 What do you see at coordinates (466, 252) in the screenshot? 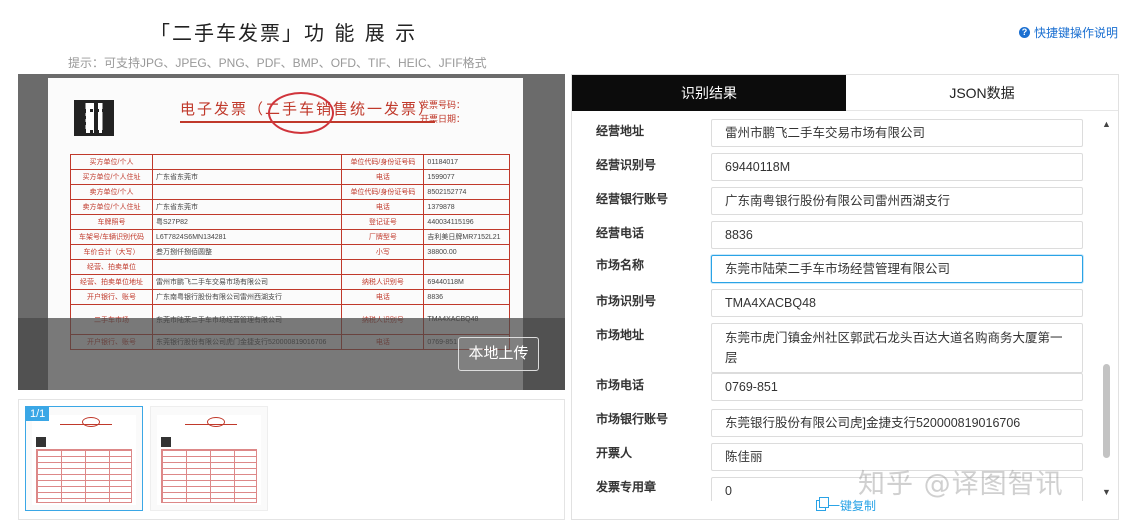
I see `invoice-cell-value: 38800.00` at bounding box center [466, 252].